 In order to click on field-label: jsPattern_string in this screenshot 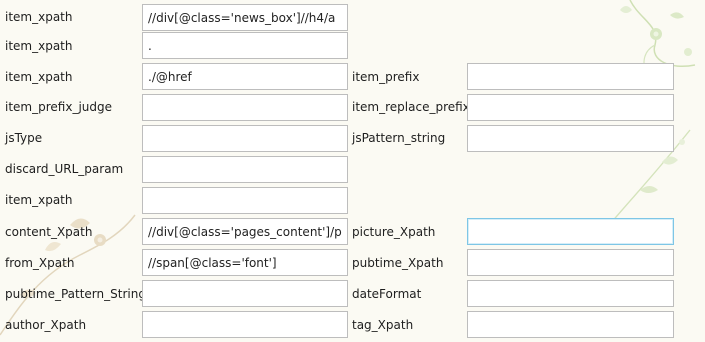, I will do `click(399, 138)`.